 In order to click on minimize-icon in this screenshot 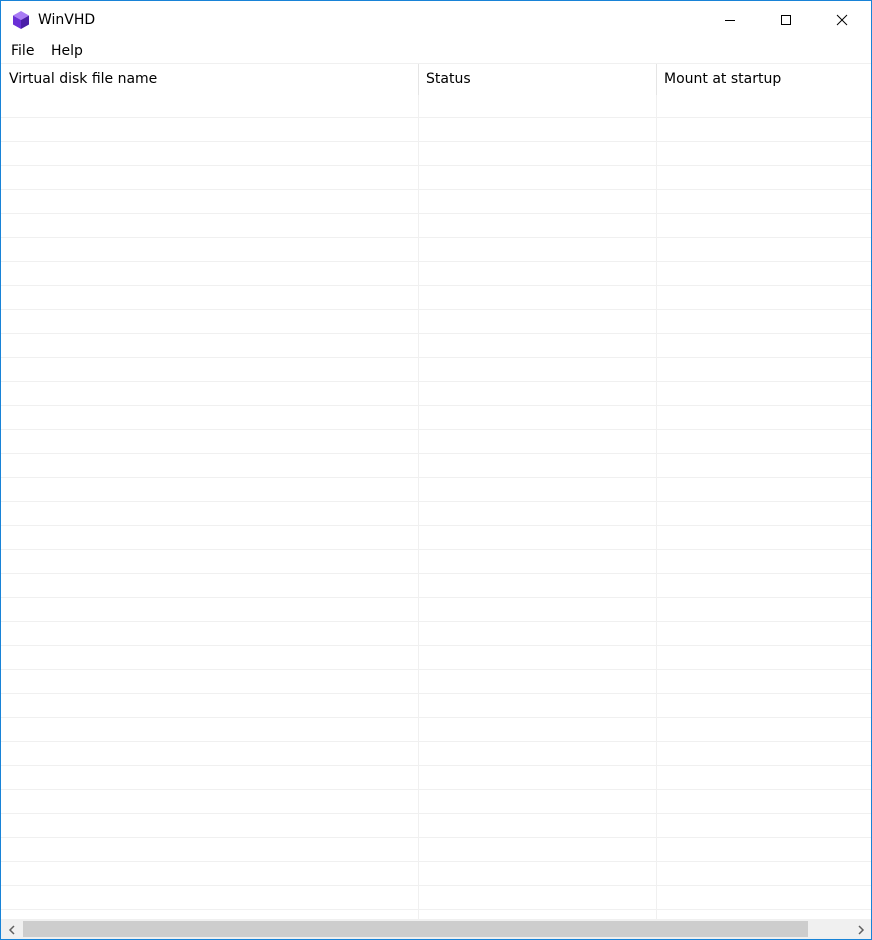, I will do `click(730, 20)`.